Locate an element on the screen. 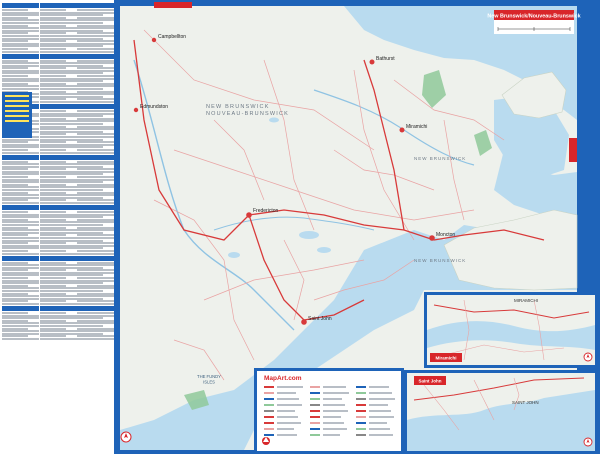 The height and width of the screenshot is (454, 600). inset-miramichi-label: MIRAMICHI is located at coordinates (526, 300).